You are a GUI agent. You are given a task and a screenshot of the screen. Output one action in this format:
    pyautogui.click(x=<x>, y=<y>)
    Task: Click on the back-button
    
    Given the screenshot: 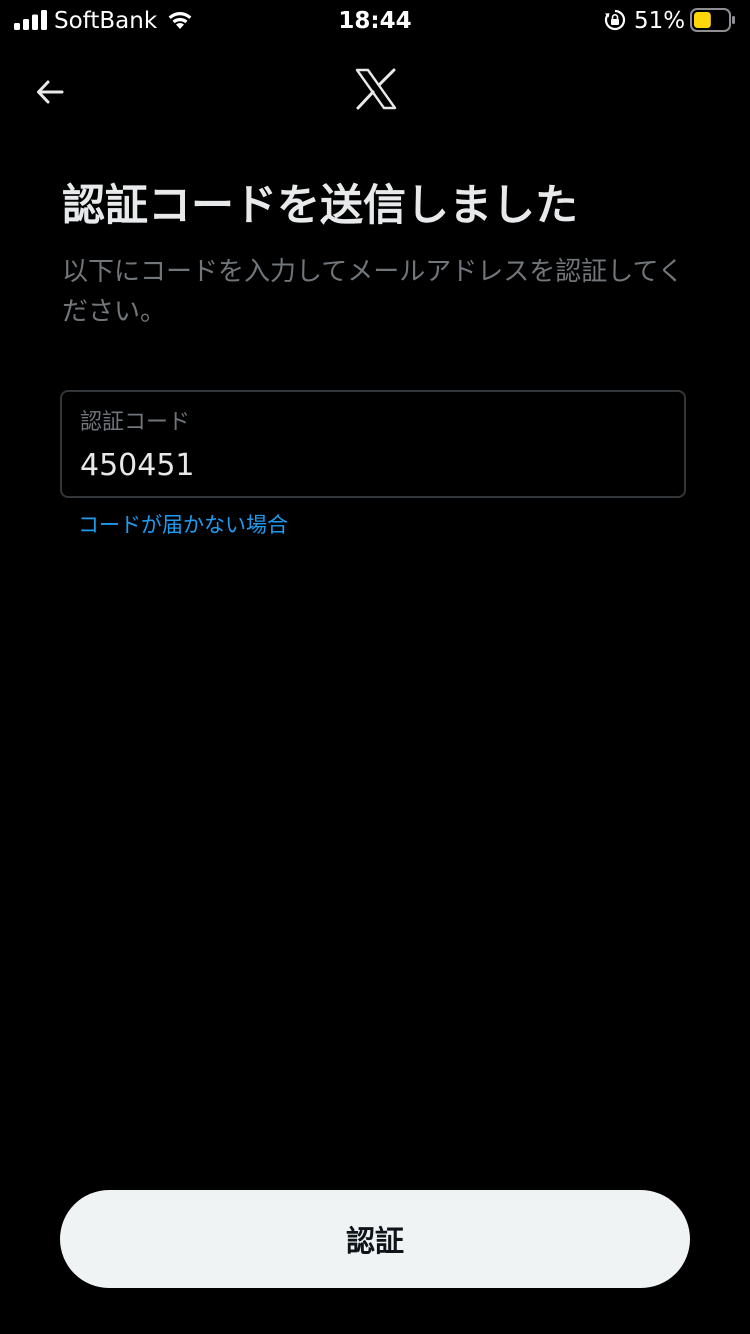 What is the action you would take?
    pyautogui.click(x=50, y=92)
    